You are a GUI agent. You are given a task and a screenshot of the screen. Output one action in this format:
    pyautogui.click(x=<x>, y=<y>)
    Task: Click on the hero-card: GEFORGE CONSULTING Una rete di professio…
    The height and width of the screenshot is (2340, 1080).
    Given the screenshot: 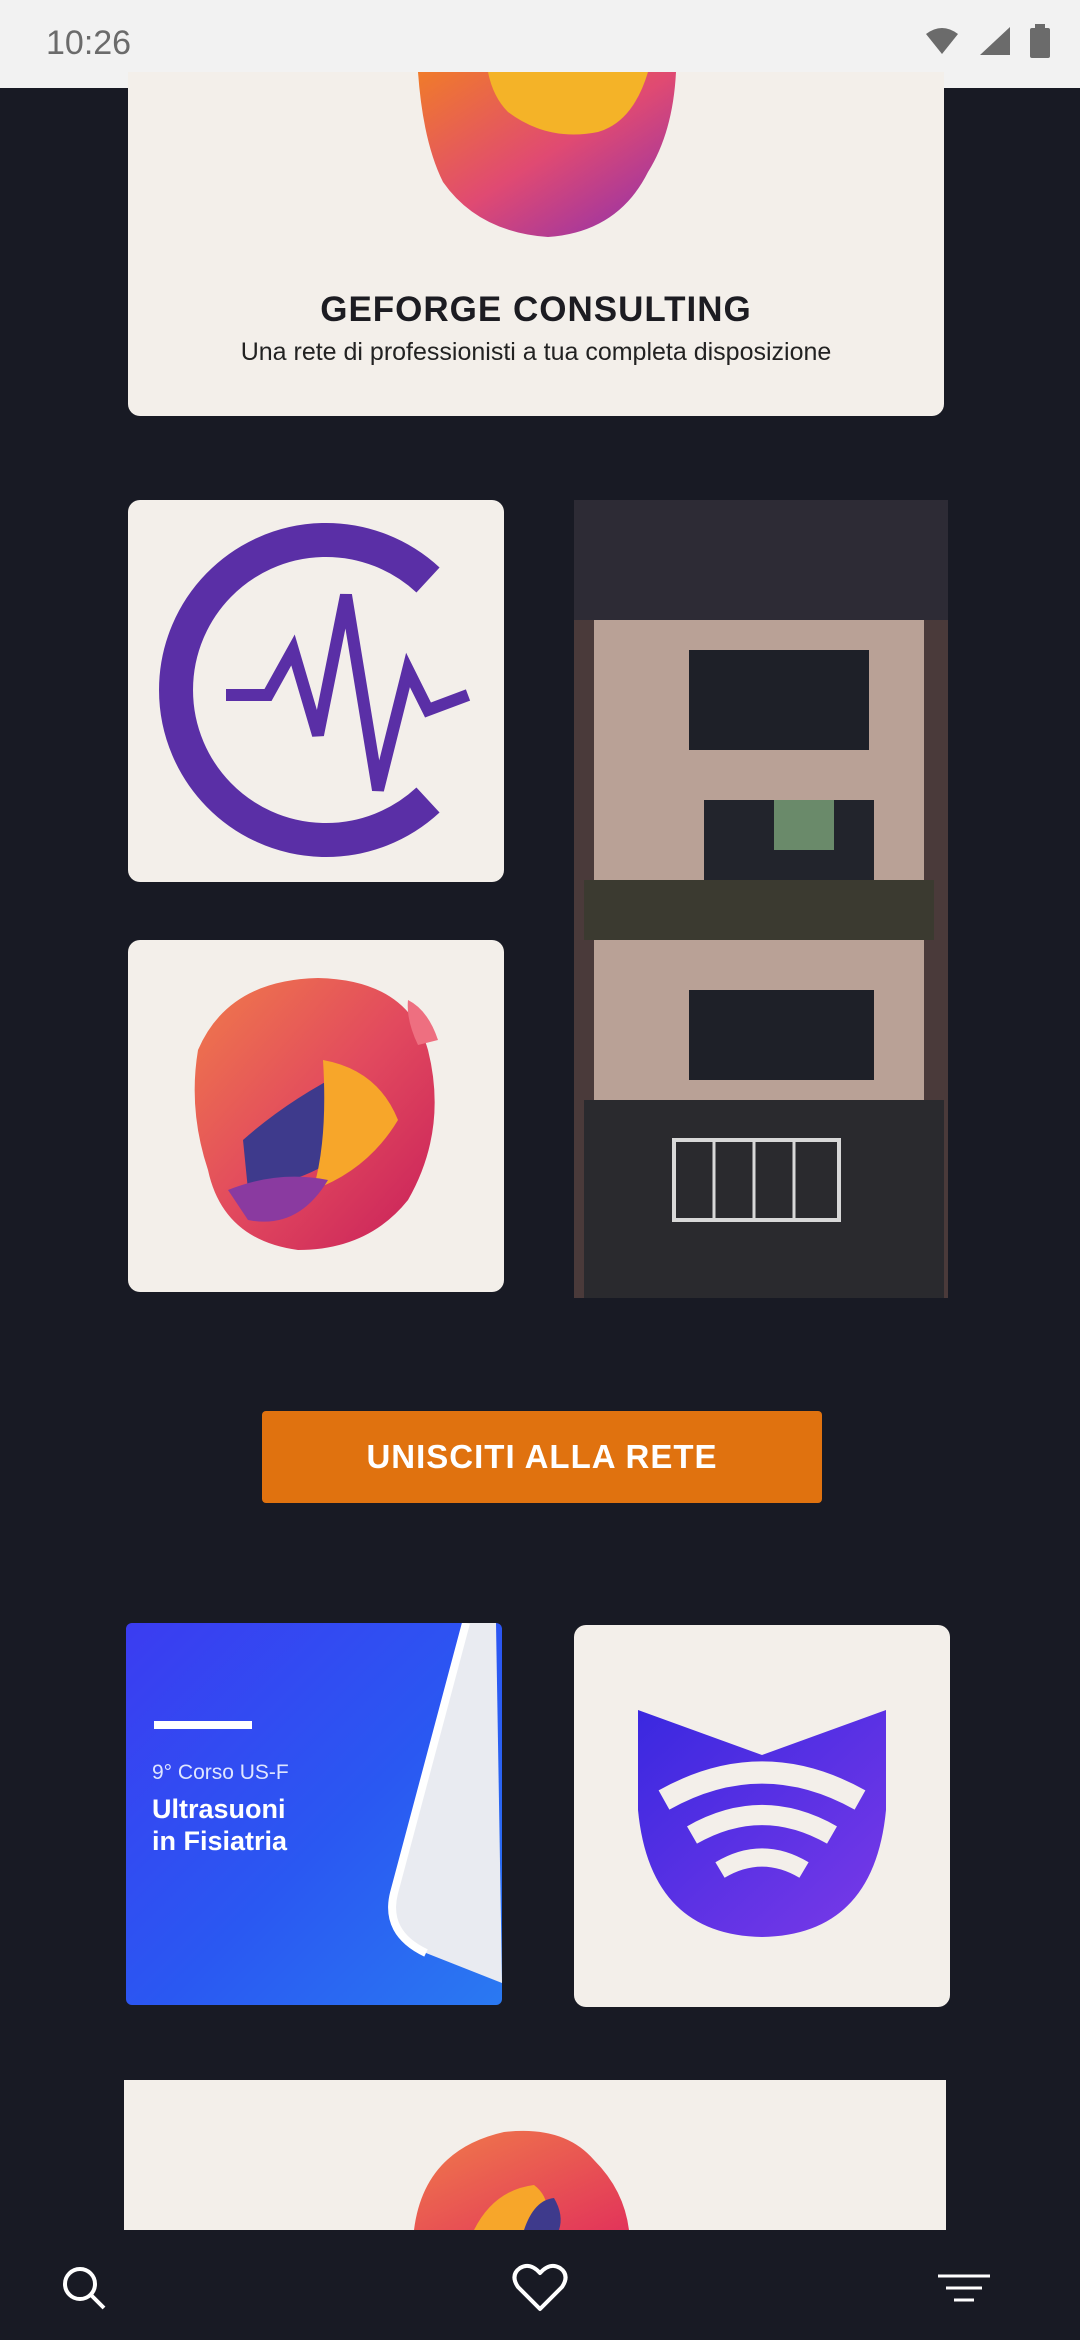 What is the action you would take?
    pyautogui.click(x=536, y=244)
    